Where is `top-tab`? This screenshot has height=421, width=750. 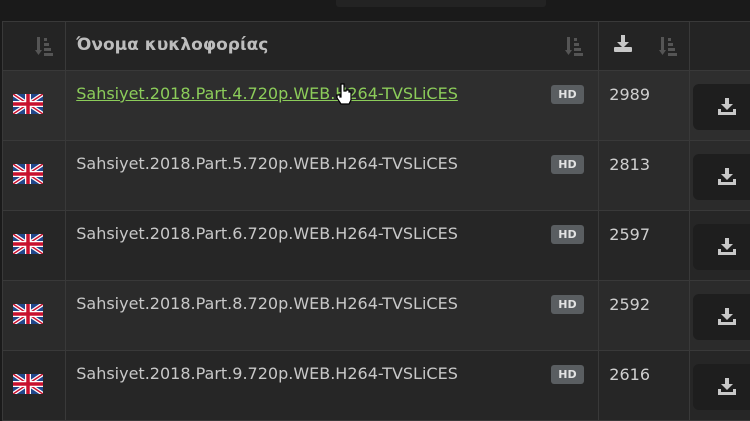
top-tab is located at coordinates (441, 3).